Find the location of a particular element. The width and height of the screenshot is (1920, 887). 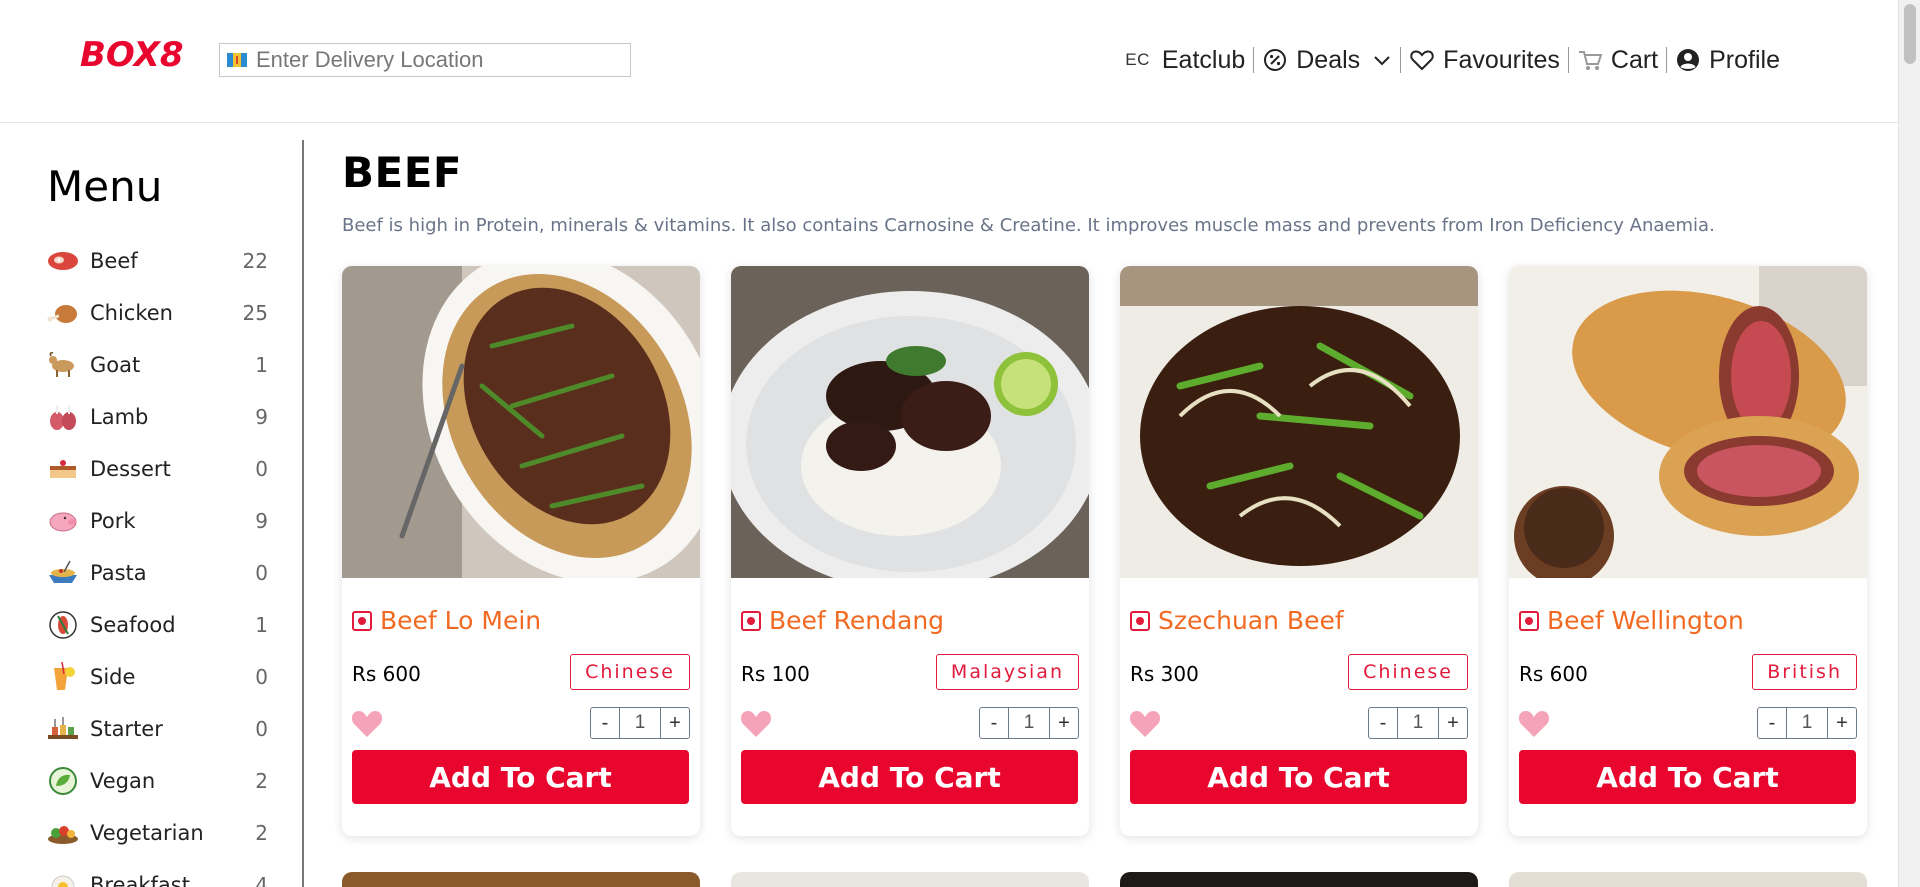

menu-item-side: Side 0 is located at coordinates (157, 677).